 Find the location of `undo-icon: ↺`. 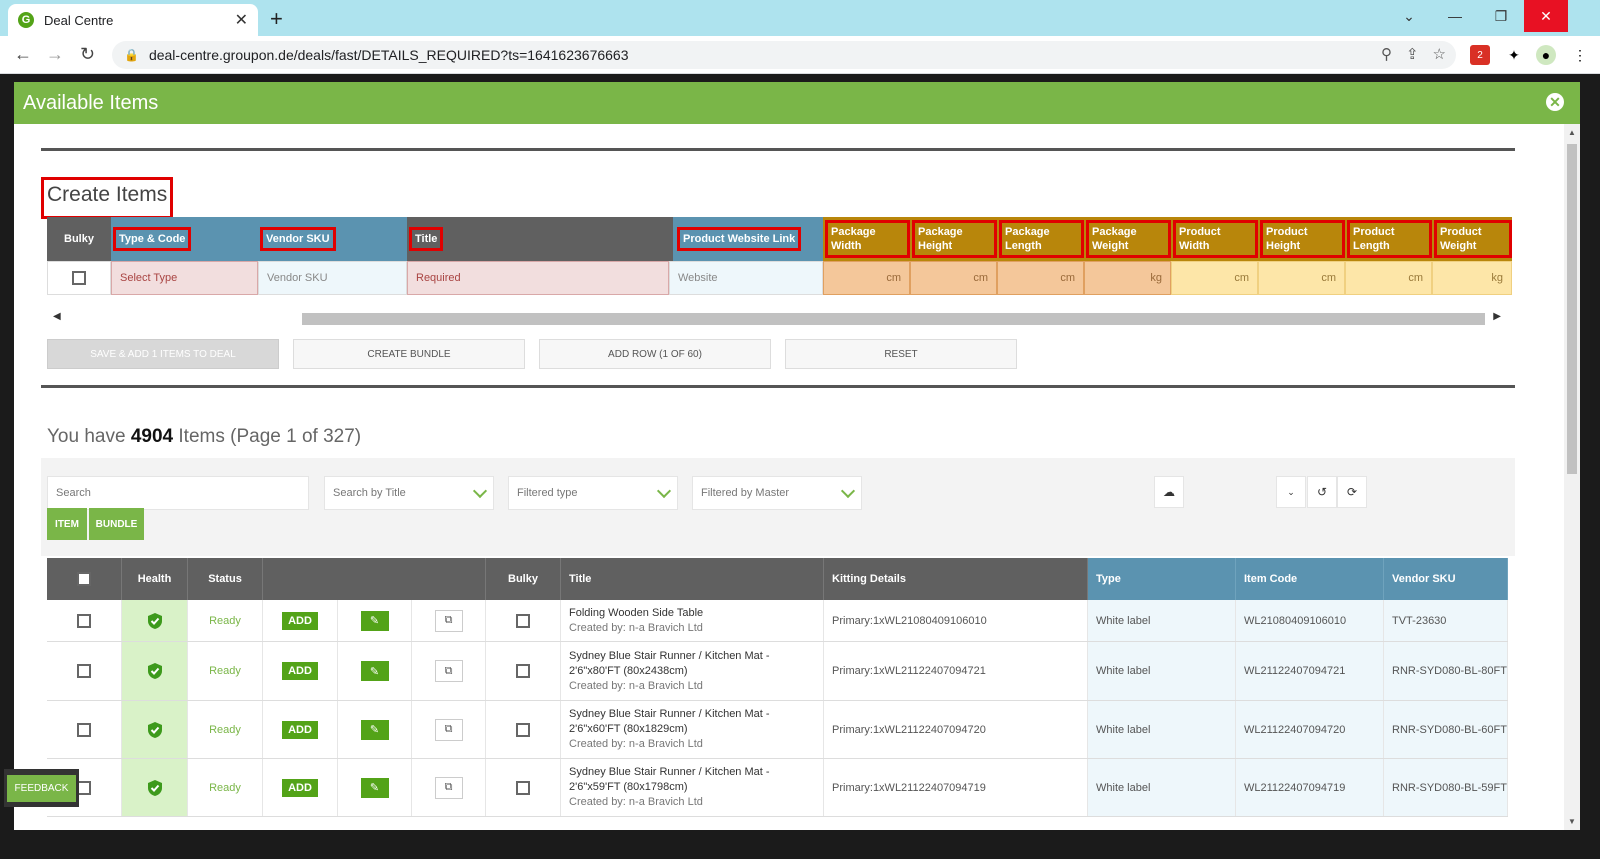

undo-icon: ↺ is located at coordinates (1322, 492).